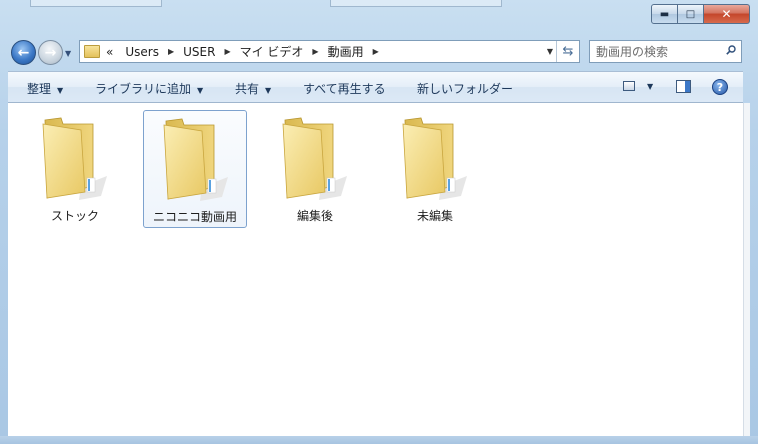  What do you see at coordinates (194, 217) in the screenshot?
I see `folder-label: ニコニコ動画用` at bounding box center [194, 217].